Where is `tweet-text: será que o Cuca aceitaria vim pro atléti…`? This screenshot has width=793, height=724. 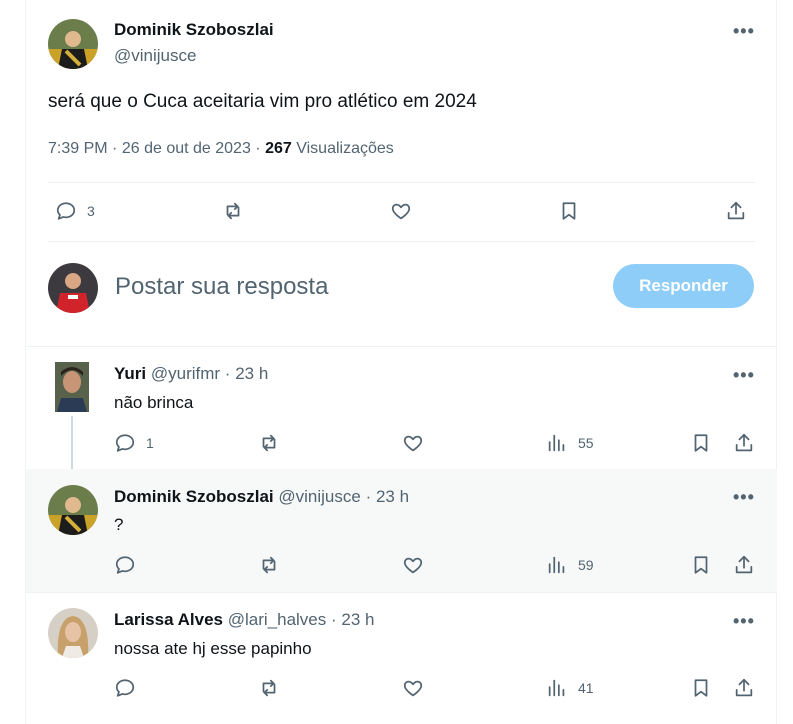 tweet-text: será que o Cuca aceitaria vim pro atléti… is located at coordinates (262, 101).